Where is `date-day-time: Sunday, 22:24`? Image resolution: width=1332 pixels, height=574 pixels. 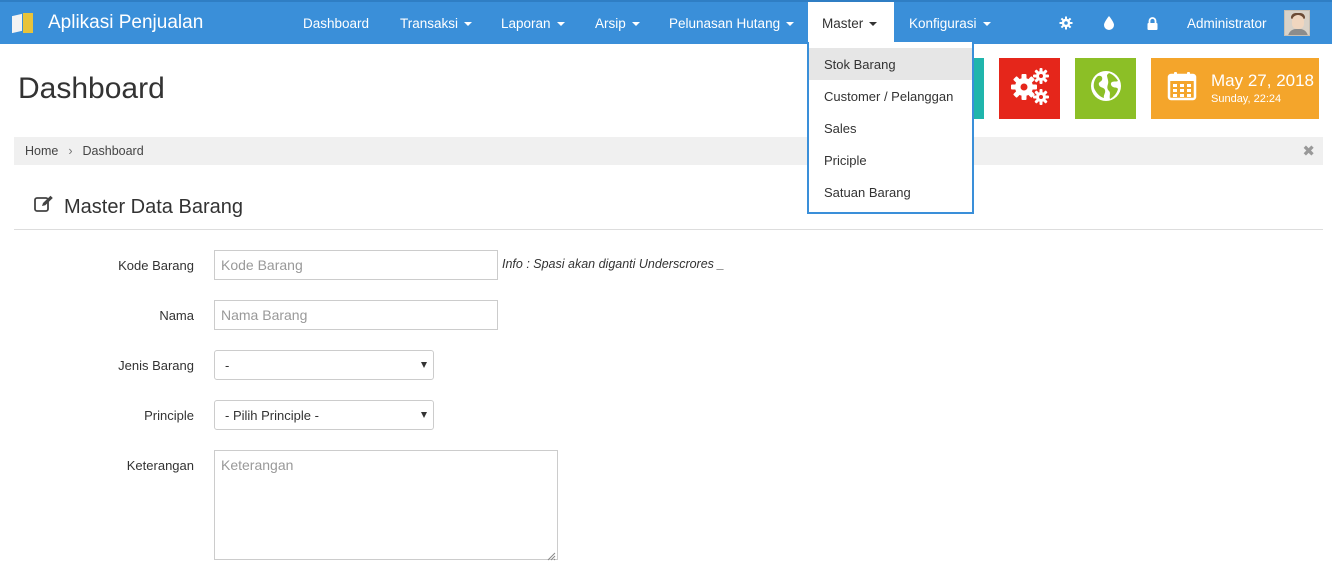
date-day-time: Sunday, 22:24 is located at coordinates (1246, 99).